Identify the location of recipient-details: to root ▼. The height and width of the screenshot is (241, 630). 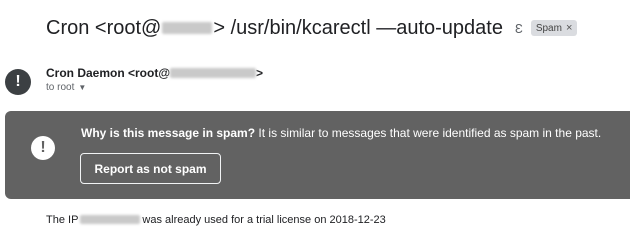
(66, 87).